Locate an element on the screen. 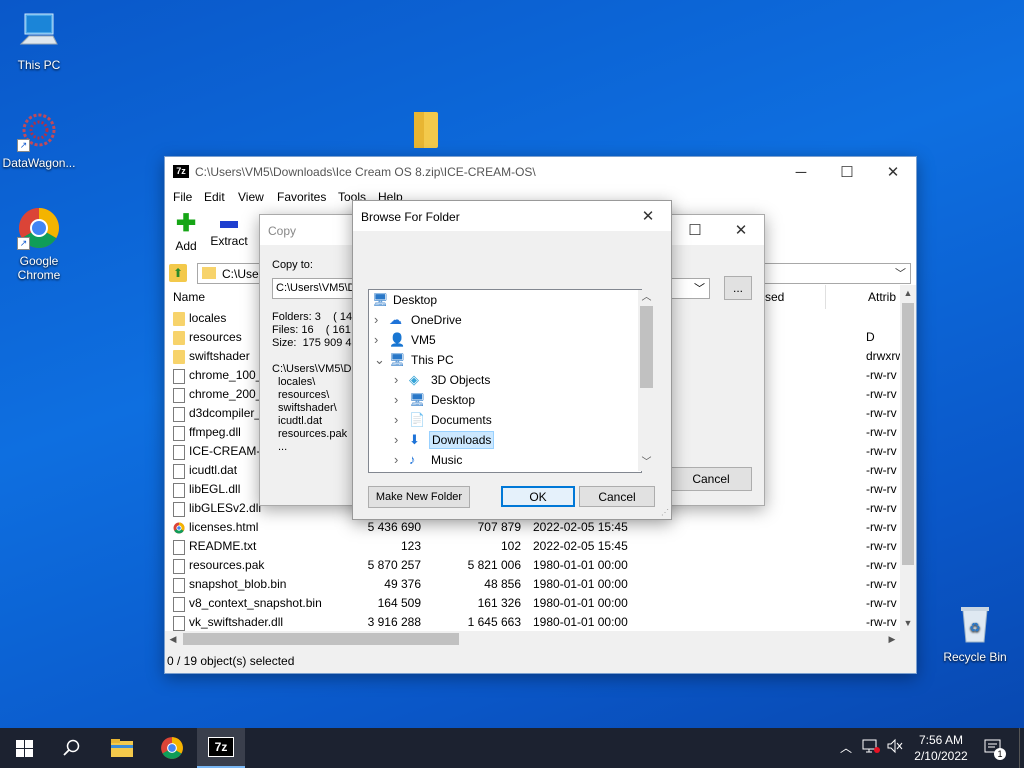  volume-muted-icon is located at coordinates (895, 746).